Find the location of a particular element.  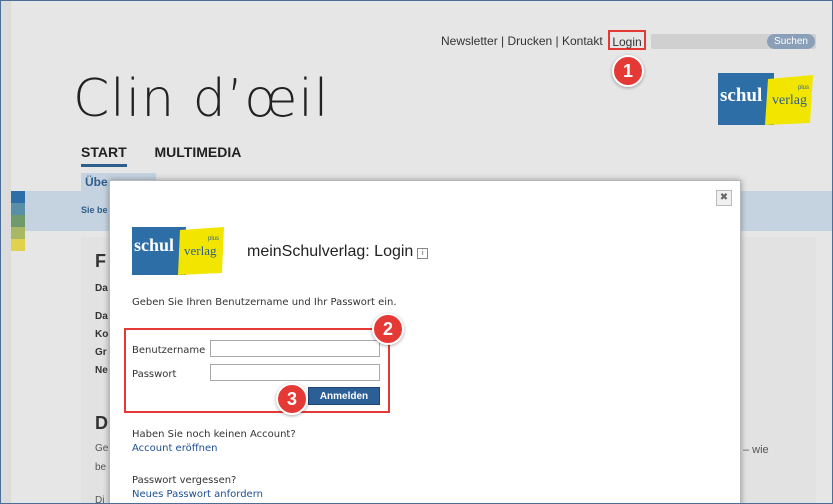

create-account-link: Account eröffnen is located at coordinates (174, 448).